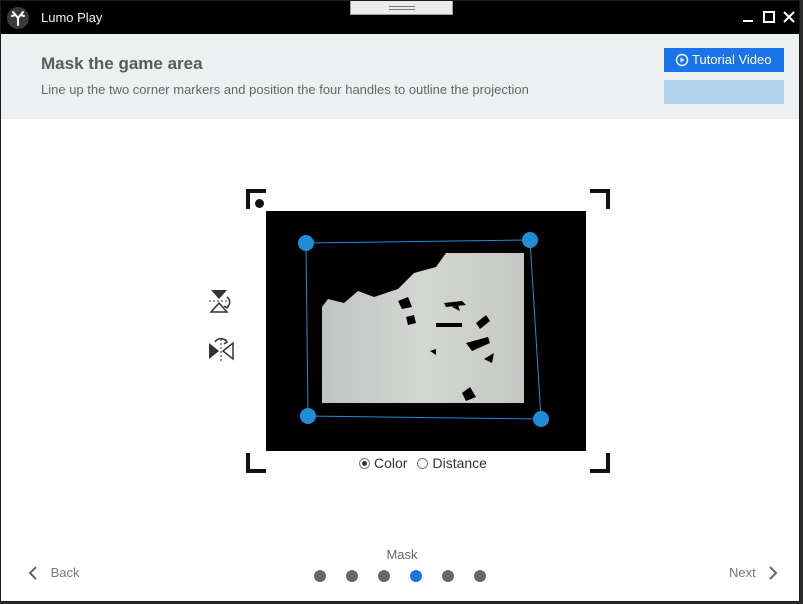 This screenshot has width=803, height=604. Describe the element at coordinates (682, 60) in the screenshot. I see `play-circle-icon` at that location.